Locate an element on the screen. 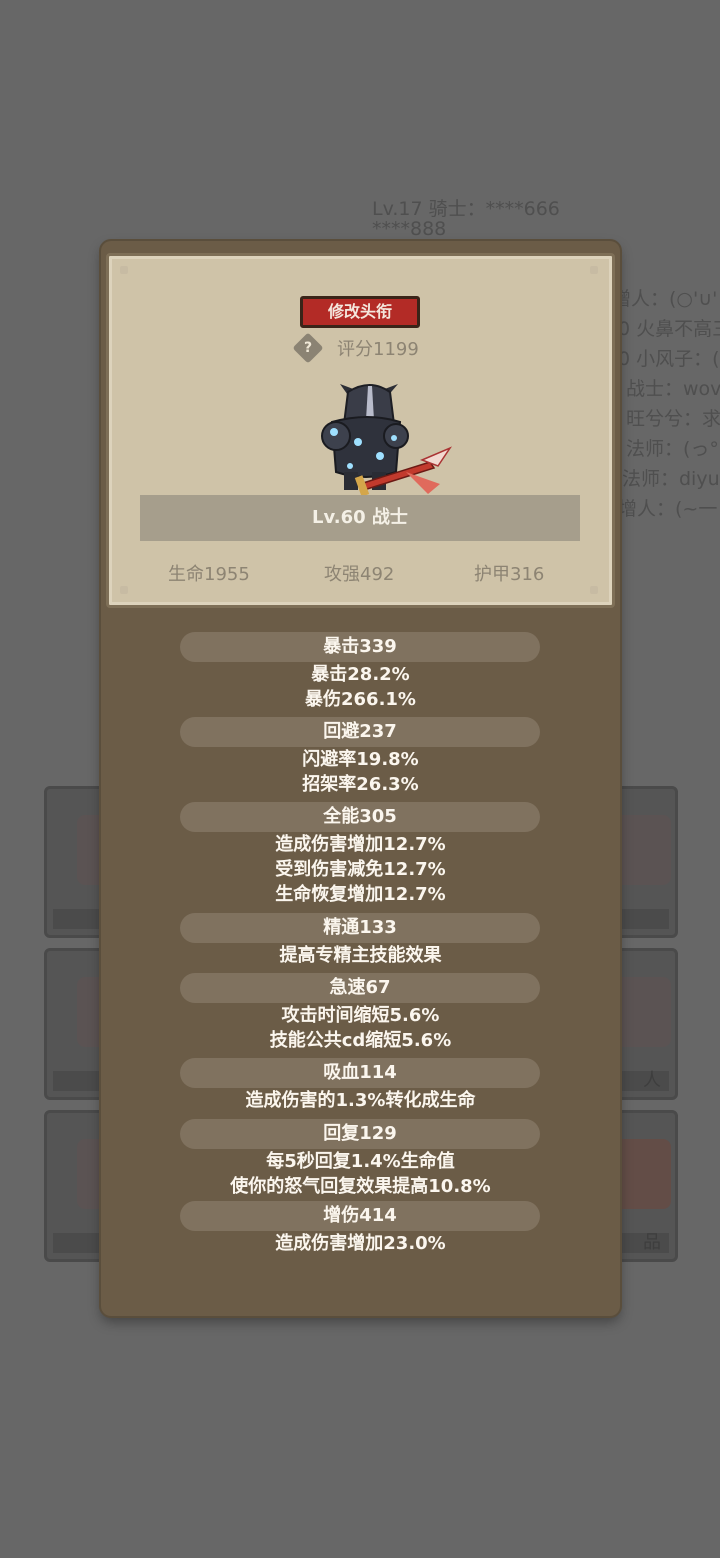 The height and width of the screenshot is (1558, 720). stat-header-avoidance: 回避237 is located at coordinates (360, 732).